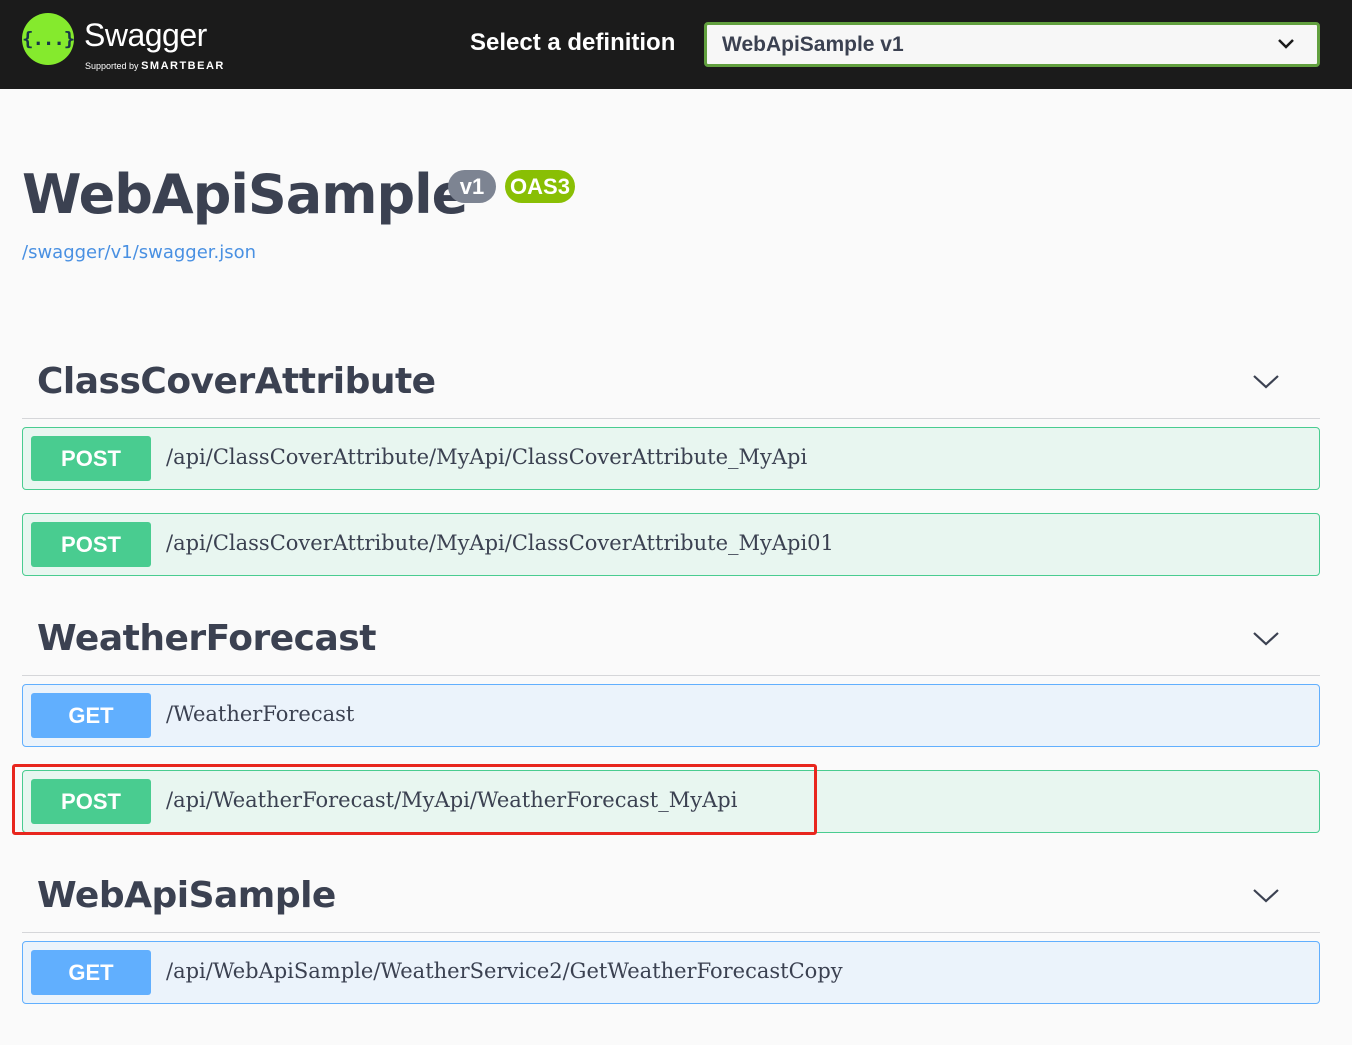 This screenshot has height=1045, width=1352. What do you see at coordinates (540, 186) in the screenshot?
I see `oas-badge: OAS3` at bounding box center [540, 186].